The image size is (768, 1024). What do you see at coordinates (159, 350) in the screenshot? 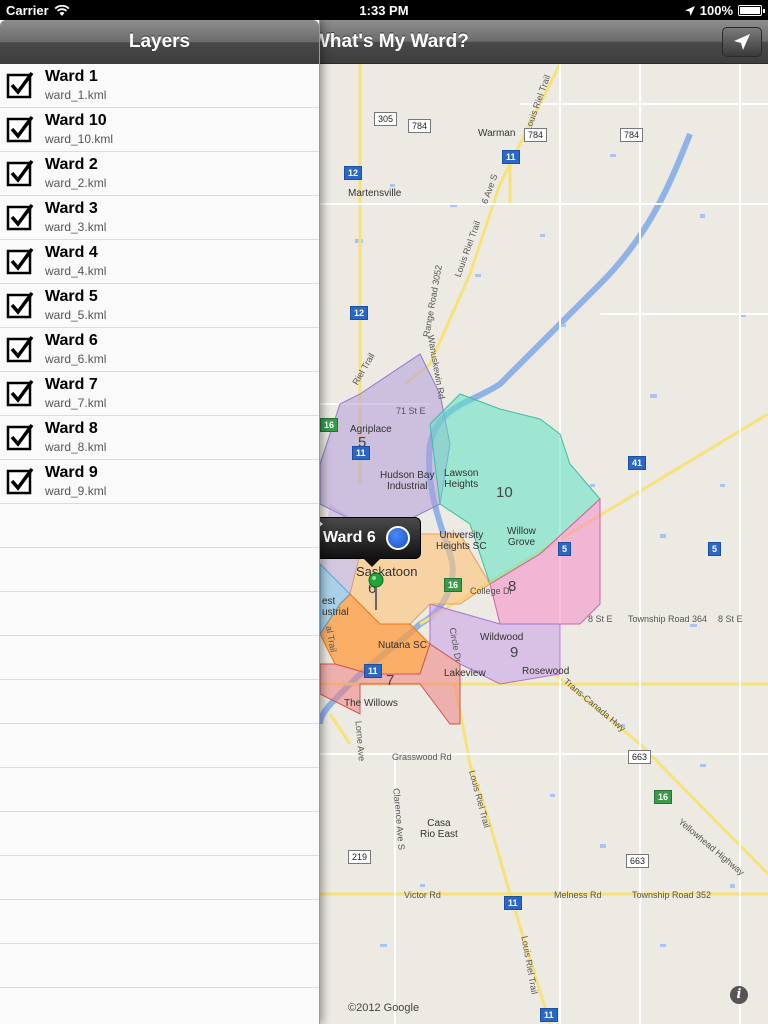
I see `layer-row: Ward 6 ward_6.kml` at bounding box center [159, 350].